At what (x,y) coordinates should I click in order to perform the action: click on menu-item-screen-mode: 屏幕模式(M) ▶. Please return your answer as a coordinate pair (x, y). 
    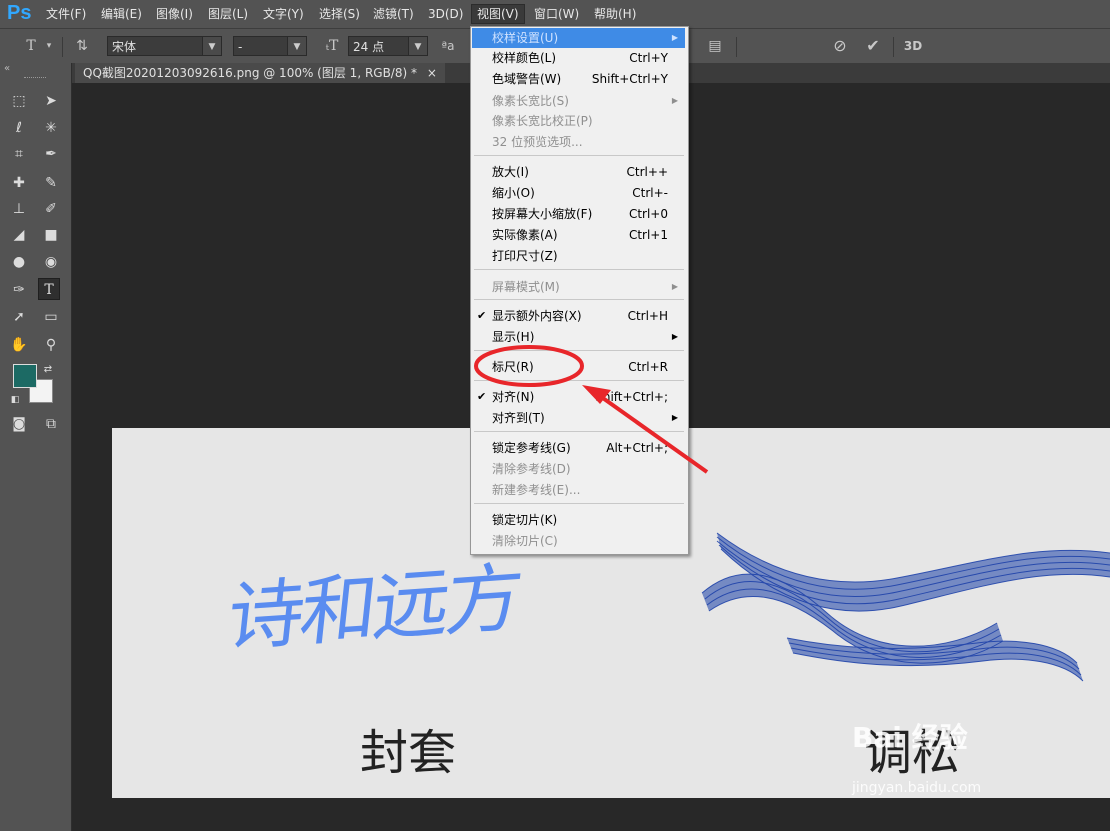
    Looking at the image, I should click on (578, 287).